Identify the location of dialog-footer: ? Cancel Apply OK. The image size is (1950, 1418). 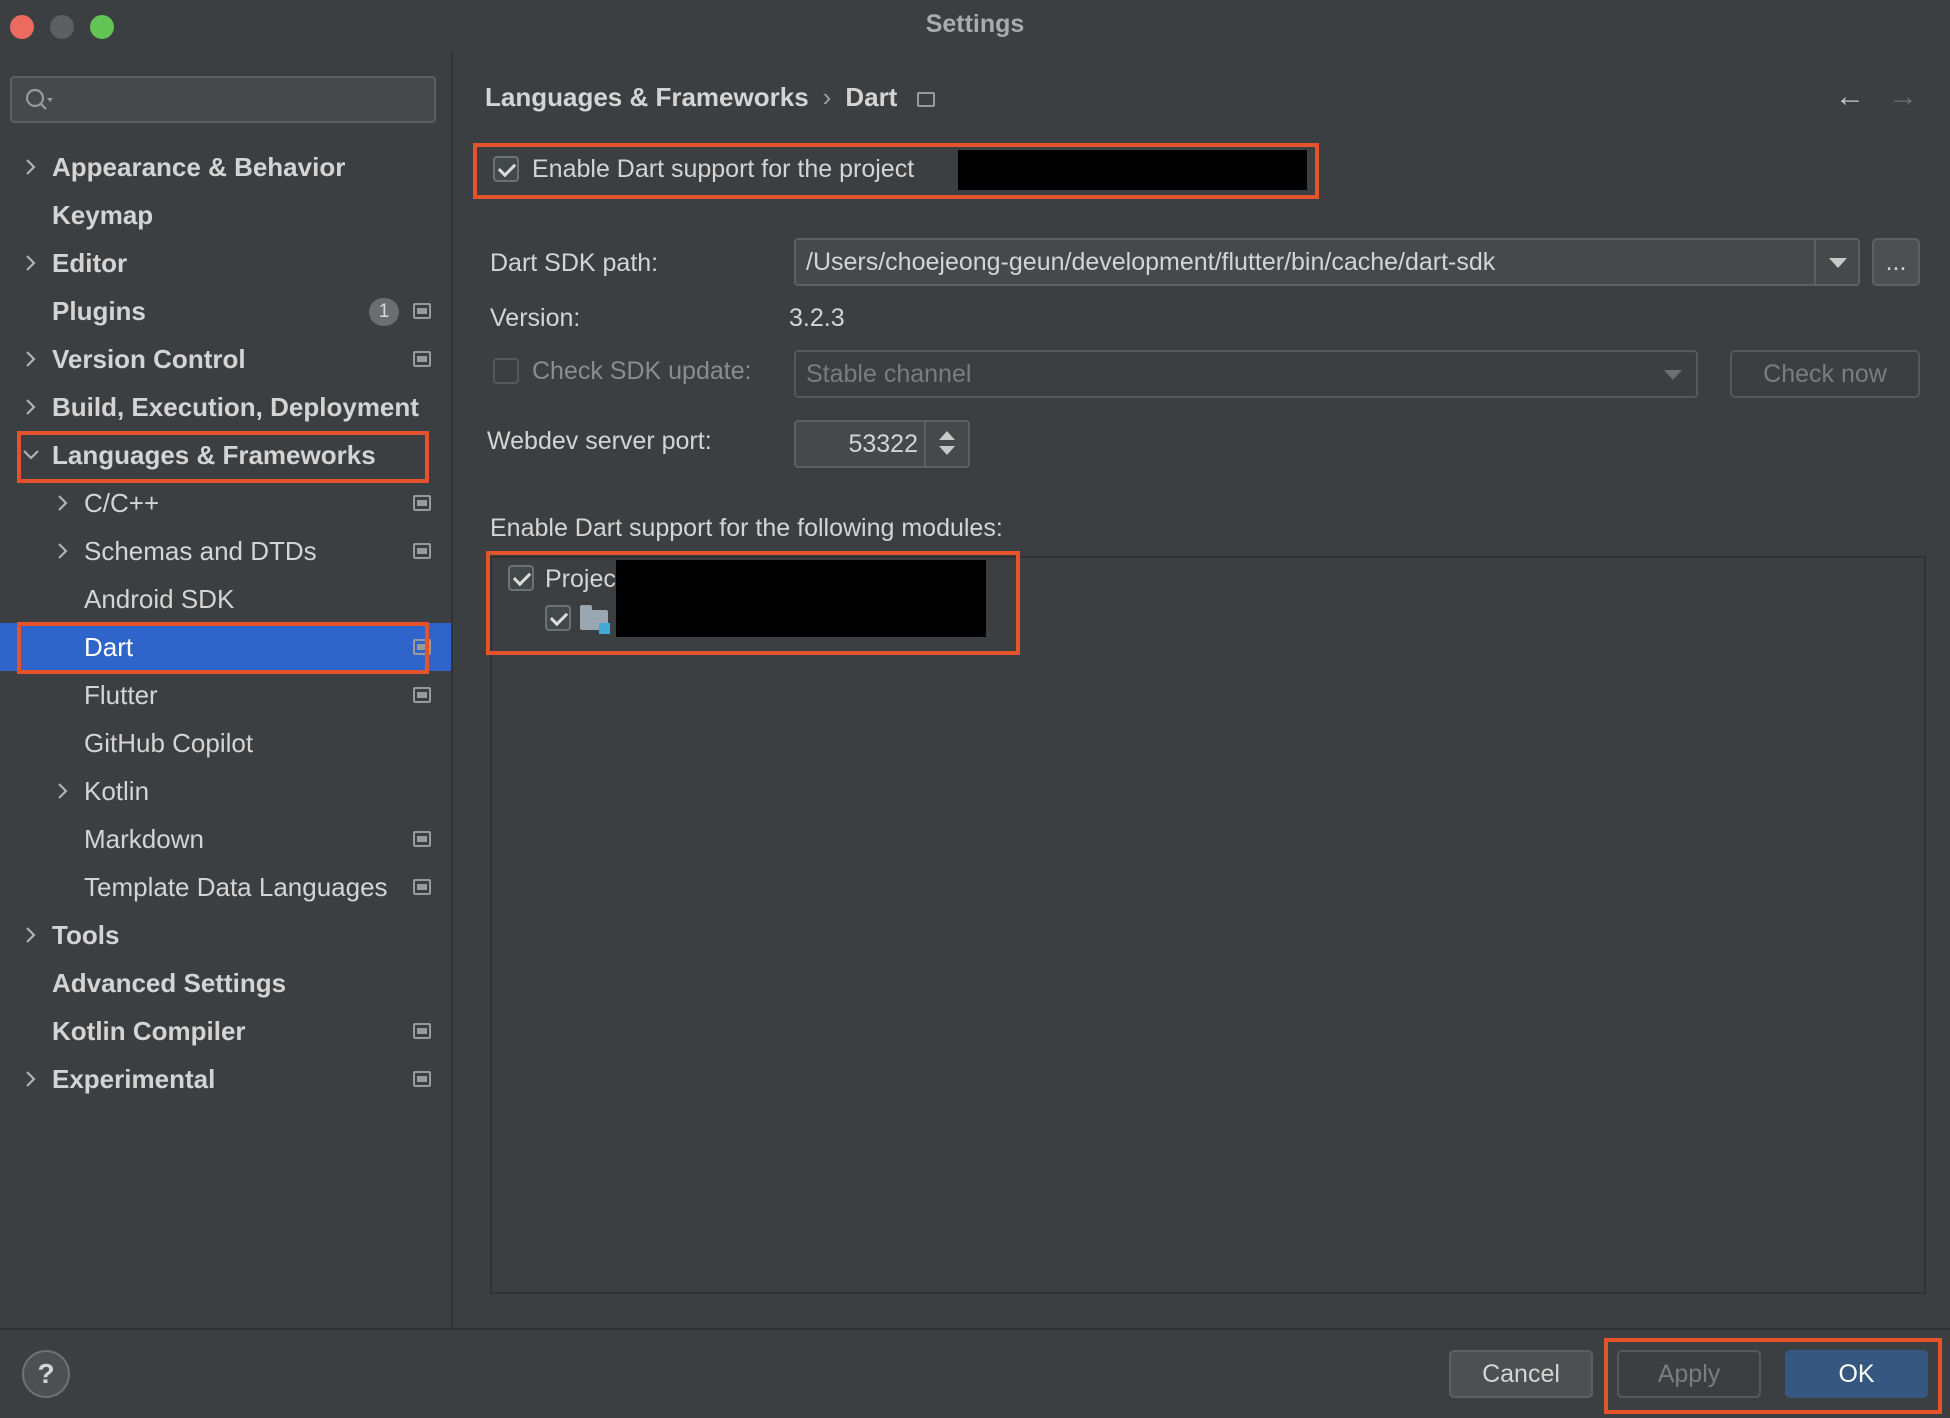
(975, 1373).